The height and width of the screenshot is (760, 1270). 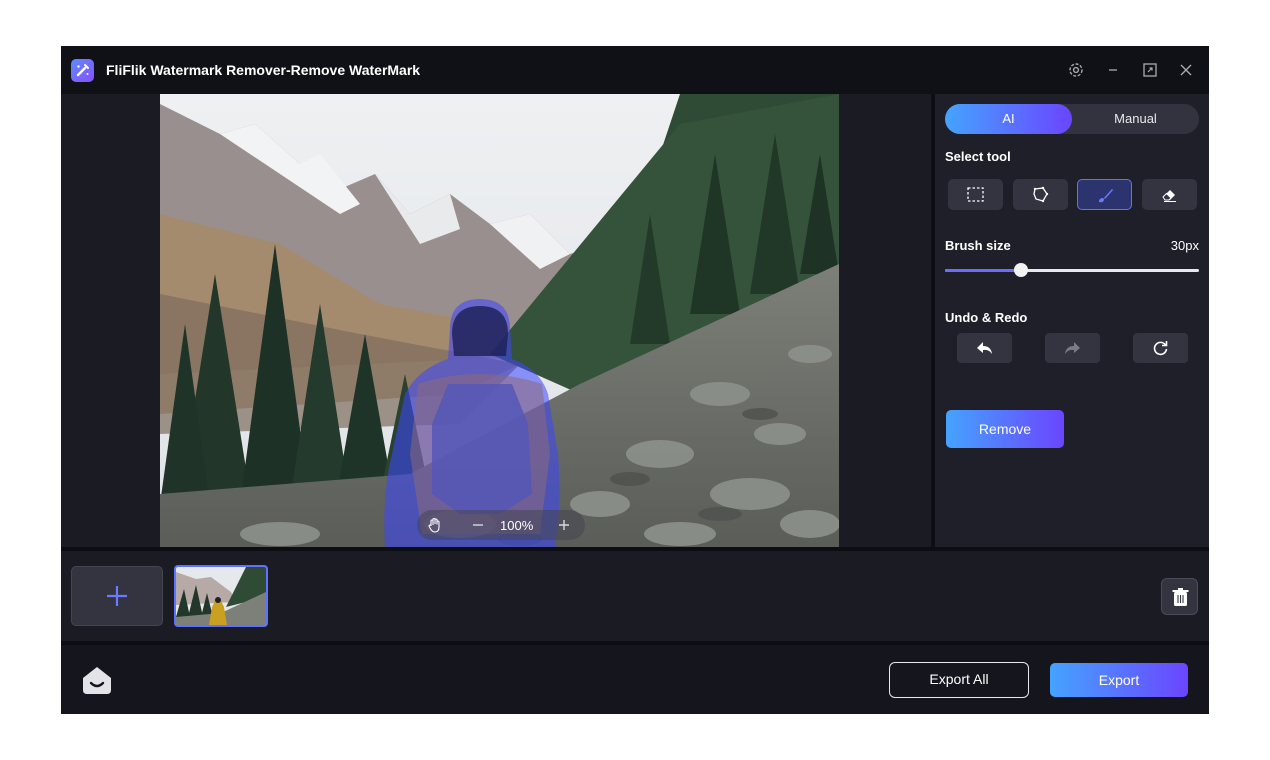 I want to click on redo-icon, so click(x=1072, y=348).